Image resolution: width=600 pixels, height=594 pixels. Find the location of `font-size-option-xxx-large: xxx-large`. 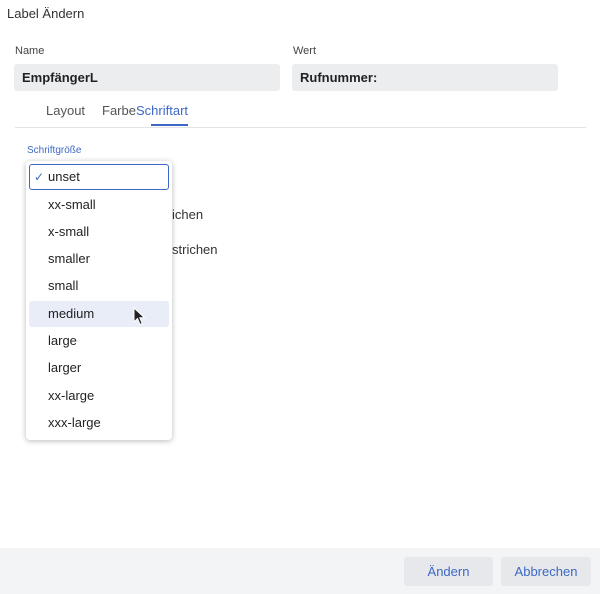

font-size-option-xxx-large: xxx-large is located at coordinates (99, 423).